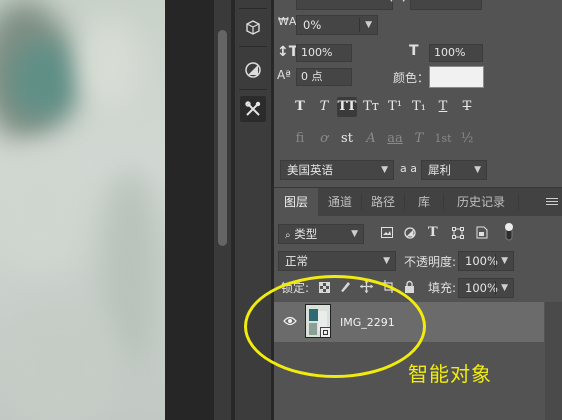 This screenshot has width=562, height=420. I want to click on faux-bold-button: T, so click(300, 107).